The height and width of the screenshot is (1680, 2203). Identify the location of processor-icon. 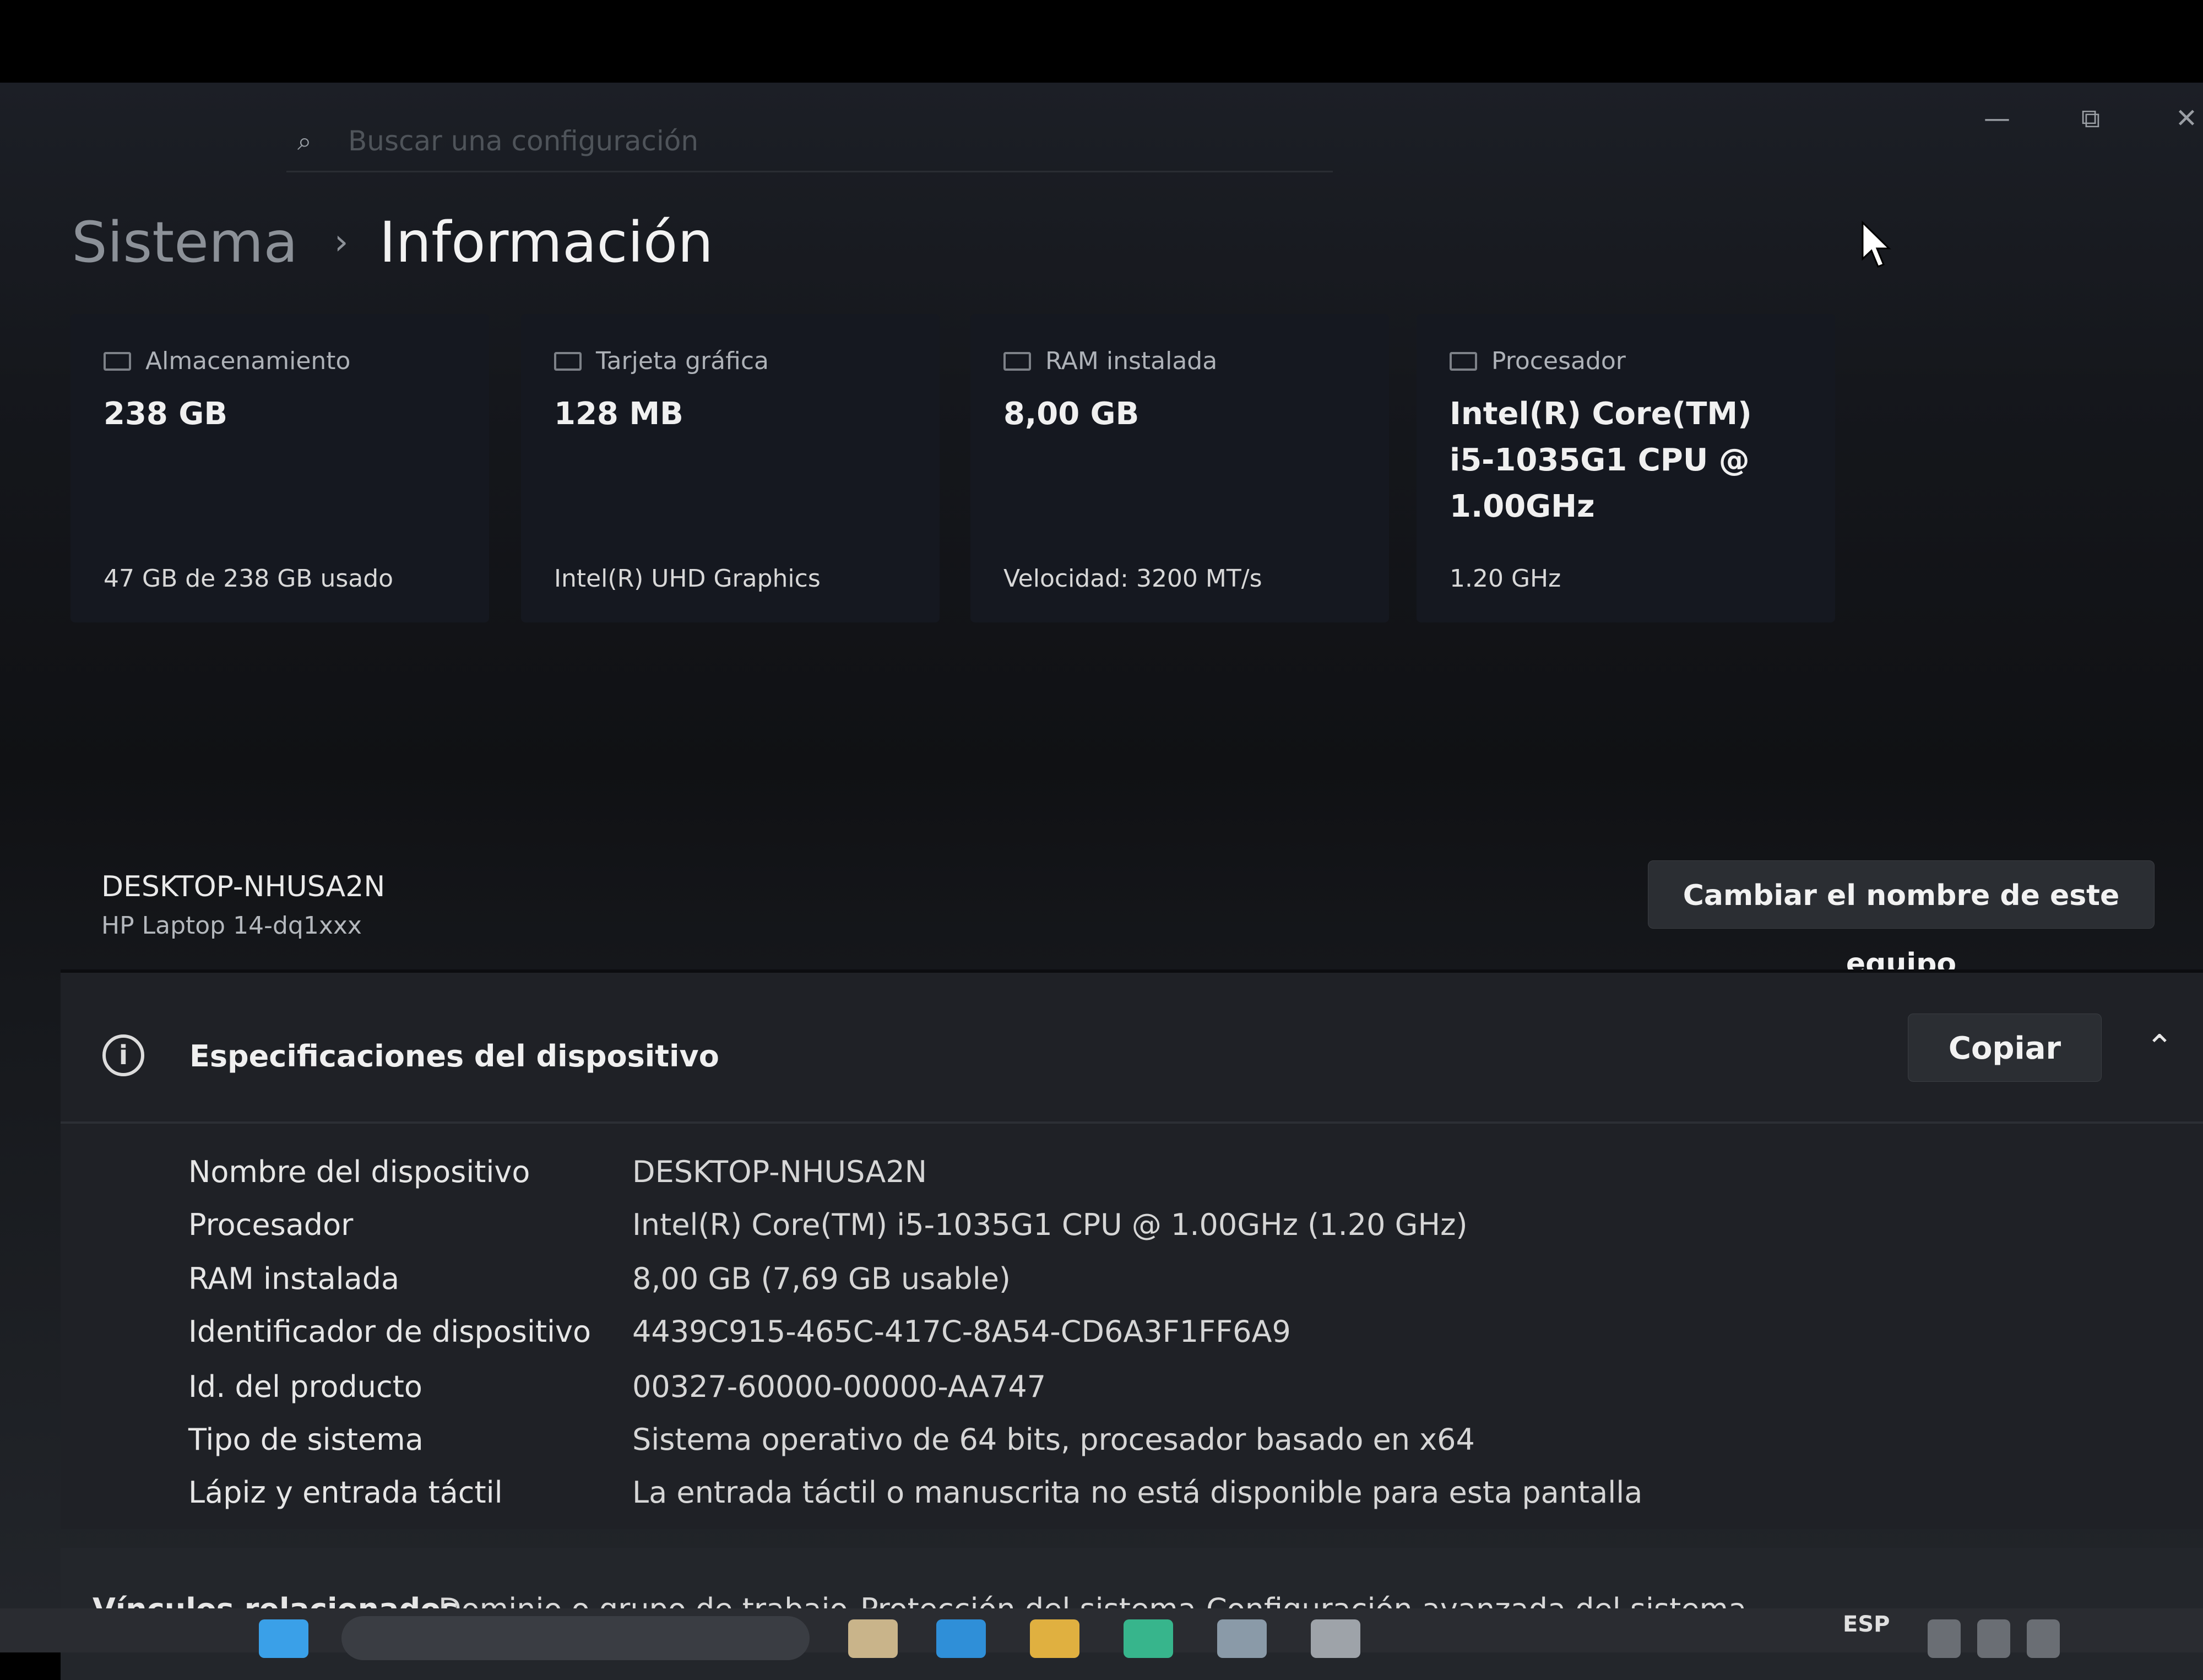
(1463, 361).